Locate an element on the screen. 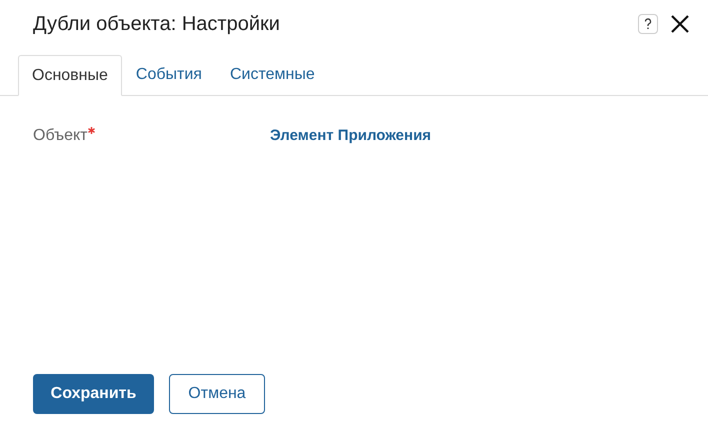  field-label: Объект is located at coordinates (60, 136).